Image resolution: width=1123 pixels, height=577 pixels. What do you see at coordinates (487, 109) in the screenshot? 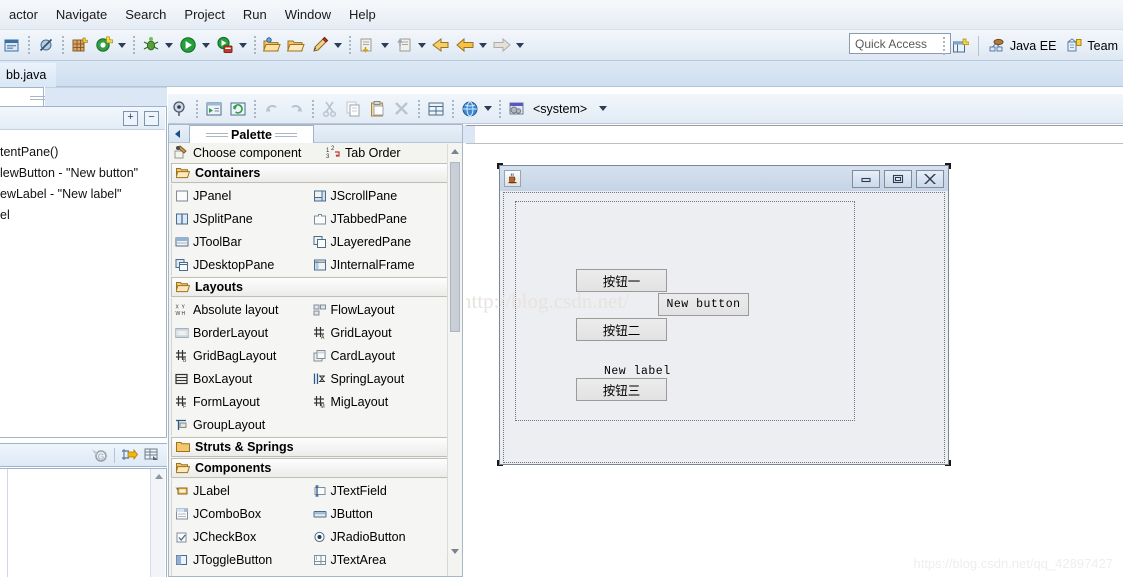
I see `locale-dropdown-arrow` at bounding box center [487, 109].